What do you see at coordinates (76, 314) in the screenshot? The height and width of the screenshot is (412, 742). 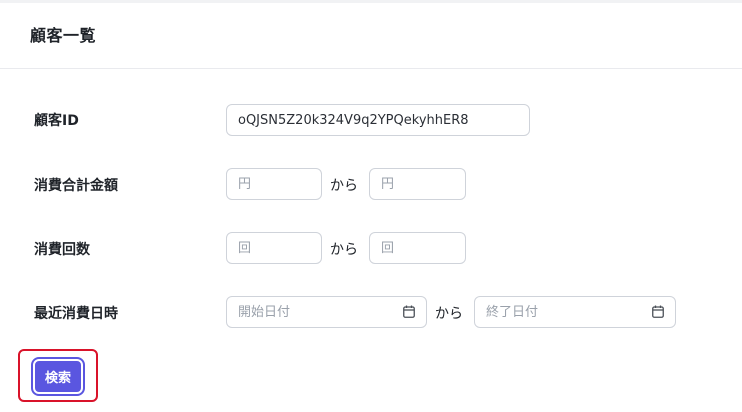 I see `last-visit-label: 最近消費日時` at bounding box center [76, 314].